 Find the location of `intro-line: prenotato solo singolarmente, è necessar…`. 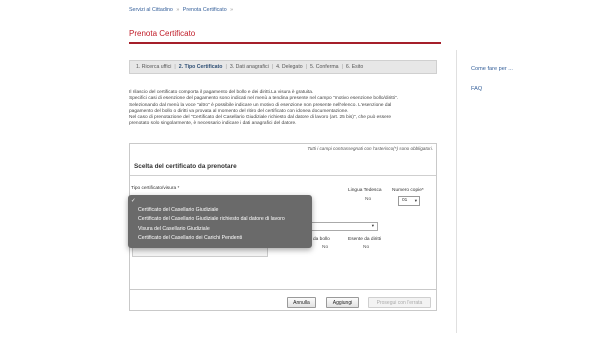

intro-line: prenotato solo singolarmente, è necessar… is located at coordinates (213, 124).